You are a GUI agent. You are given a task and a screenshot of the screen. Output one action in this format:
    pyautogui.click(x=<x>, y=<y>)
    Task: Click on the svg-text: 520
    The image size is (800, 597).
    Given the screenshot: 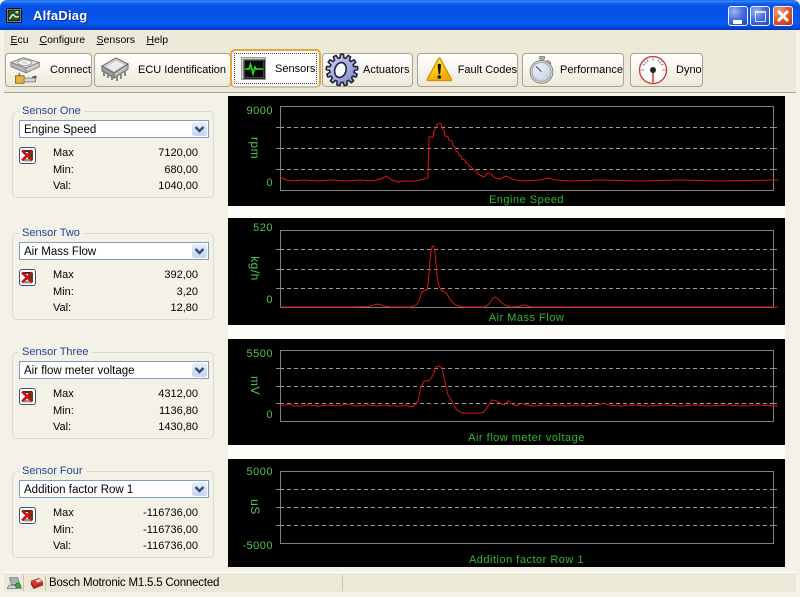 What is the action you would take?
    pyautogui.click(x=263, y=228)
    